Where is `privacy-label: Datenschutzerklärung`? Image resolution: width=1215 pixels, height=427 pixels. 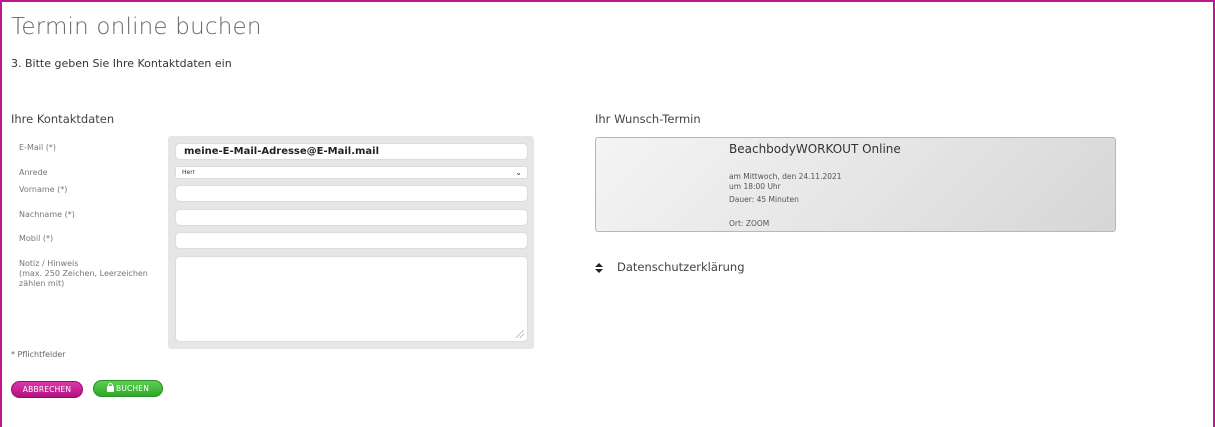 privacy-label: Datenschutzerklärung is located at coordinates (681, 267).